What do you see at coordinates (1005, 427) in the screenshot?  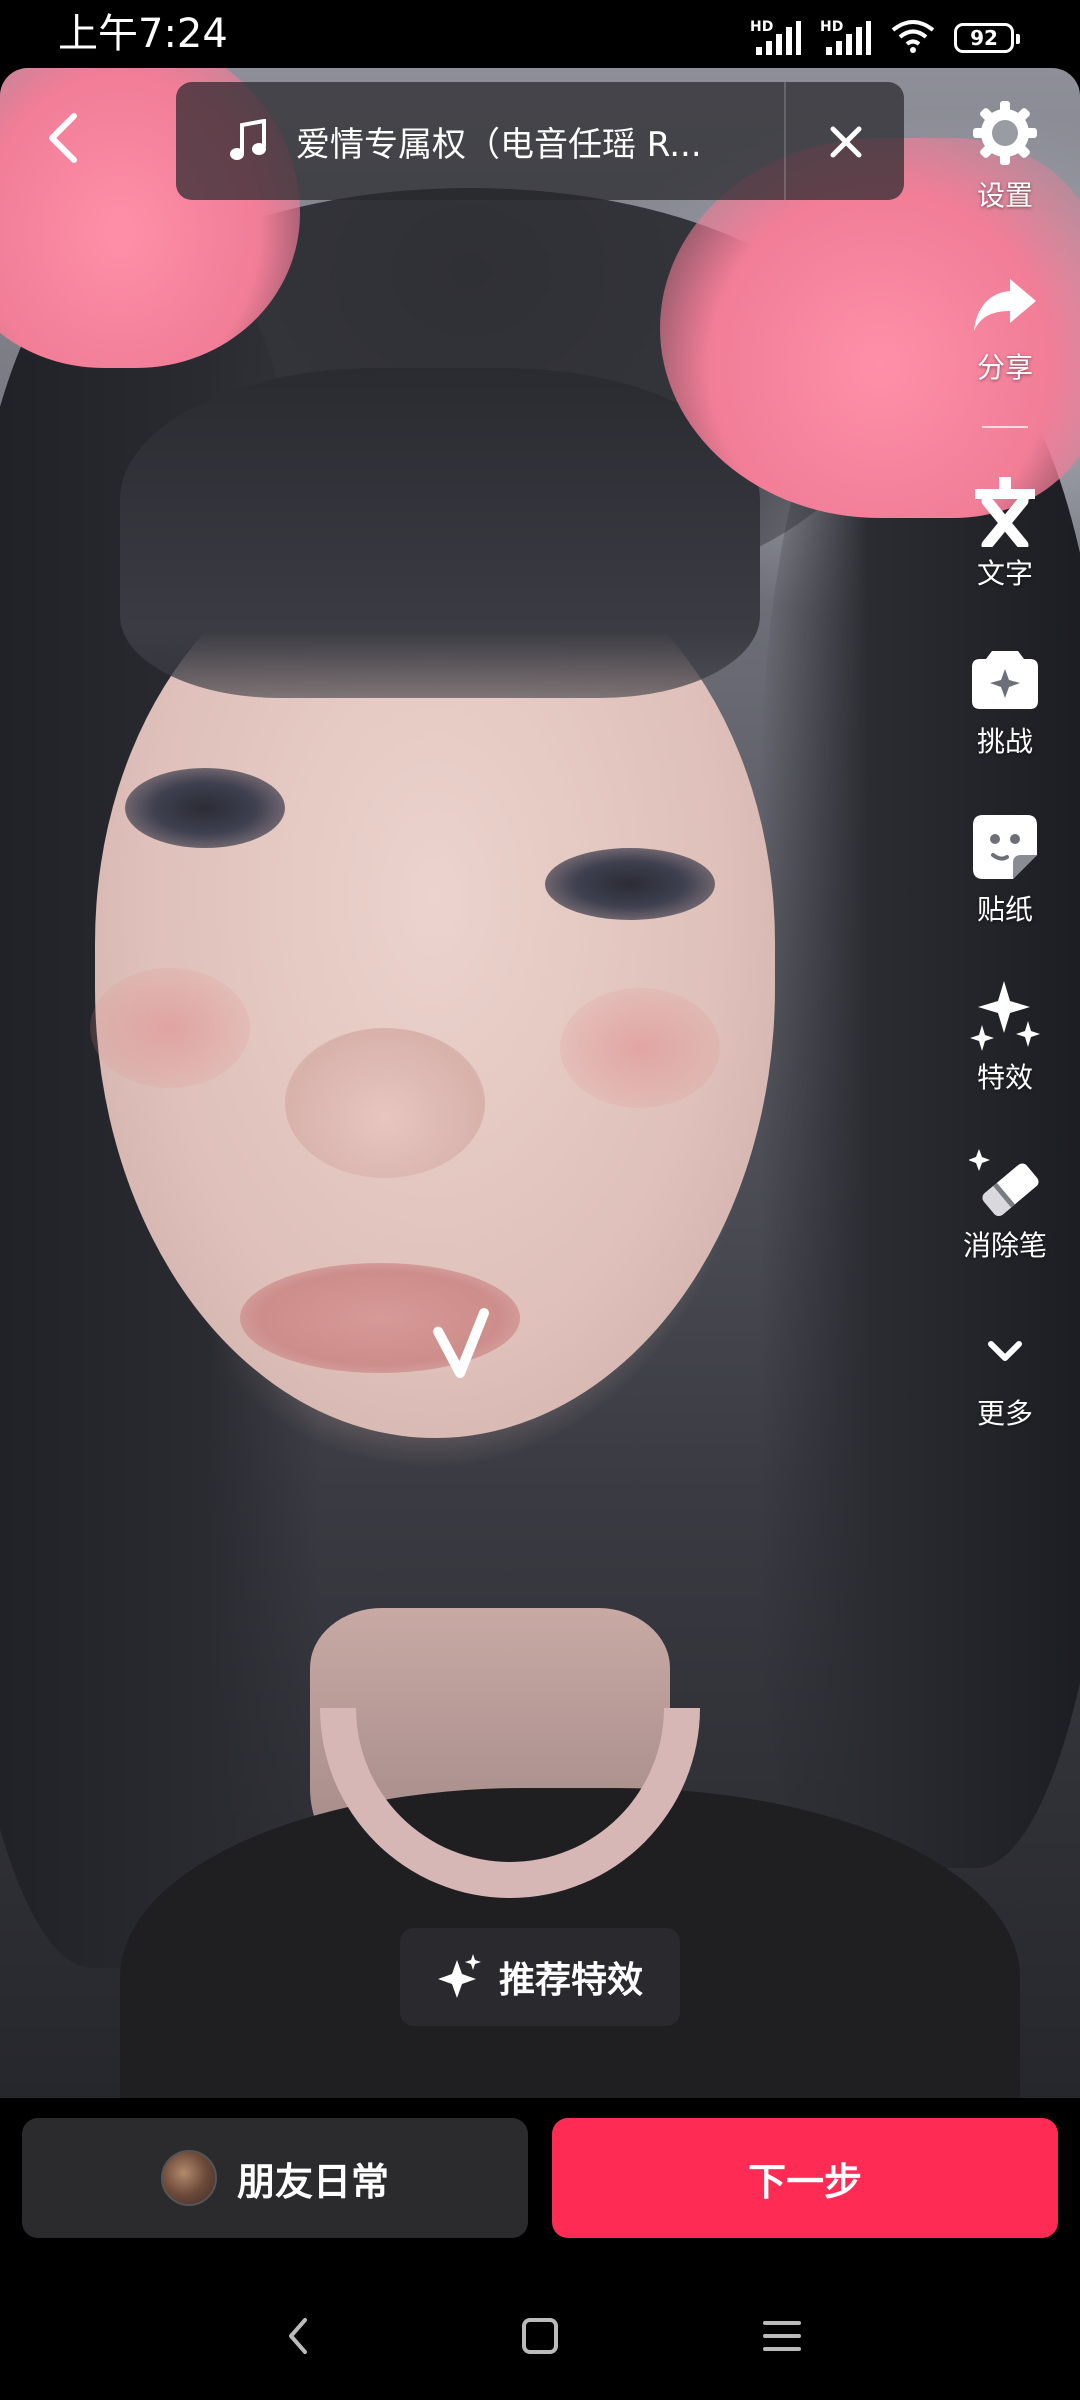 I see `toolbar-divider` at bounding box center [1005, 427].